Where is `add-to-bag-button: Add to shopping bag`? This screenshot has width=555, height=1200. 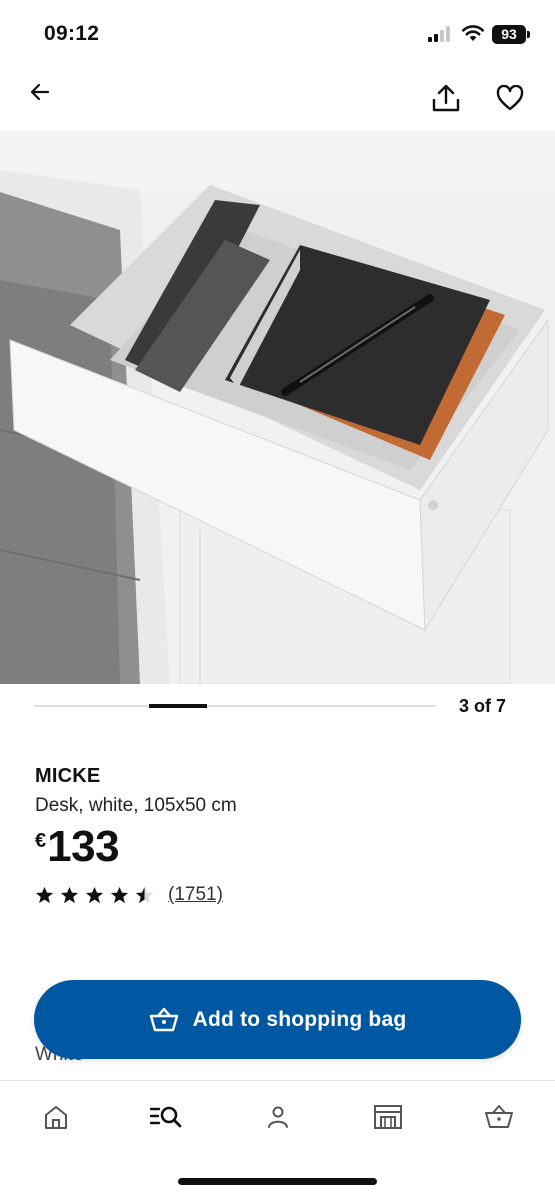
add-to-bag-button: Add to shopping bag is located at coordinates (277, 1019).